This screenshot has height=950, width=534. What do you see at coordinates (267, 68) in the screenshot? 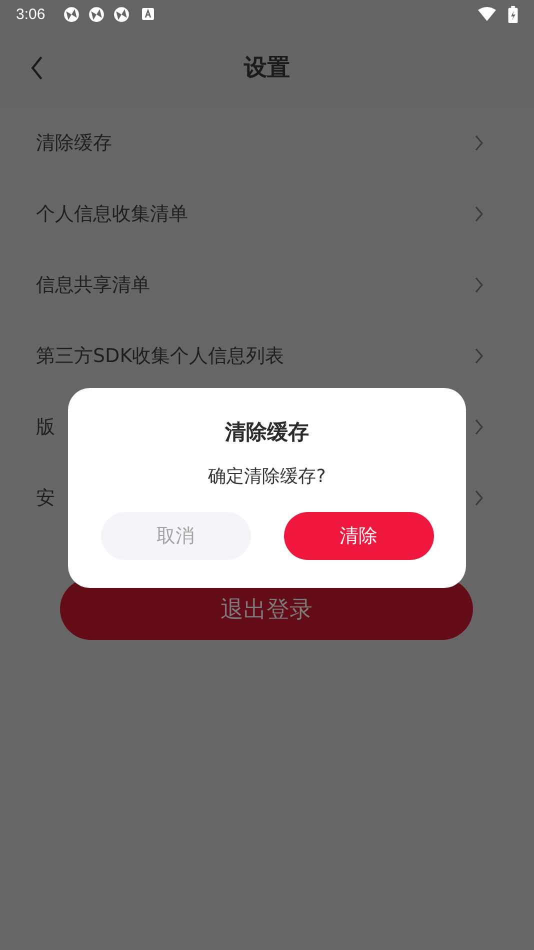
I see `page-title: 设置` at bounding box center [267, 68].